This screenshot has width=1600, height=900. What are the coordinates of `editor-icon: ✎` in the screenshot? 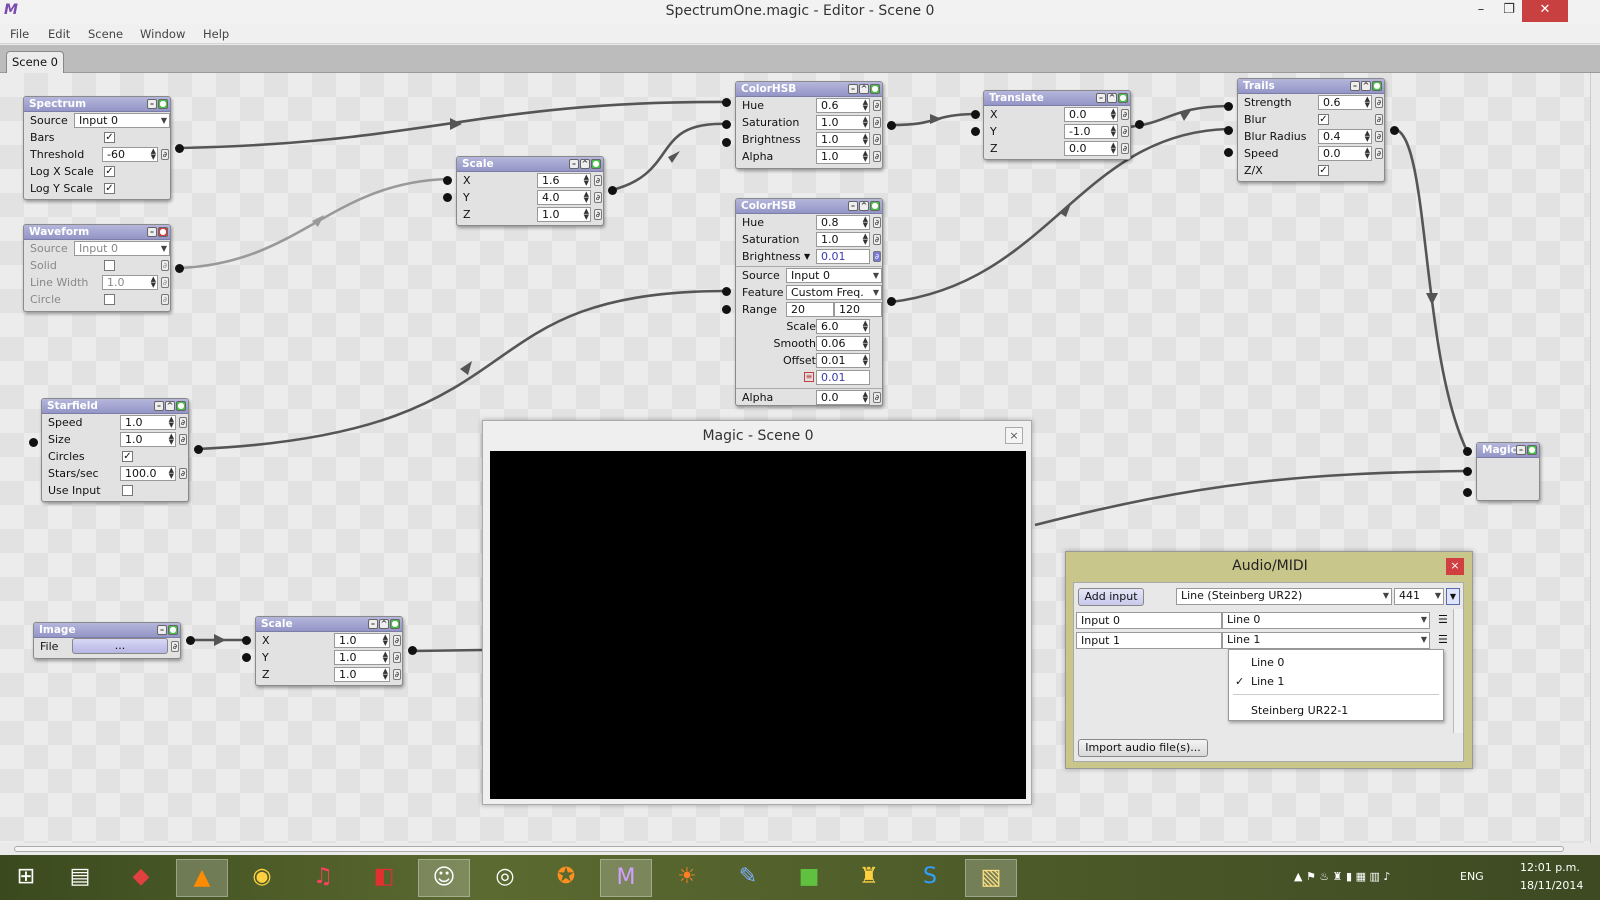 It's located at (748, 878).